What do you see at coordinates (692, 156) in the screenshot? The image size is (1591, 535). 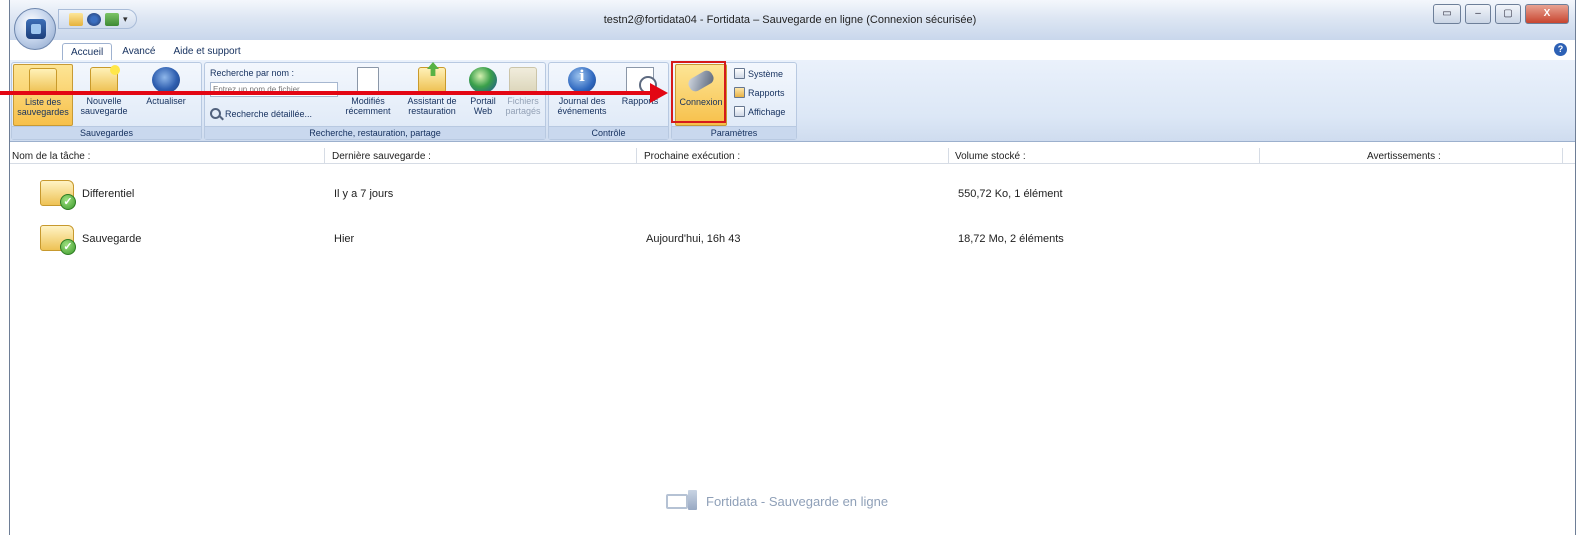 I see `column-header-next-run: Prochaine exécution :` at bounding box center [692, 156].